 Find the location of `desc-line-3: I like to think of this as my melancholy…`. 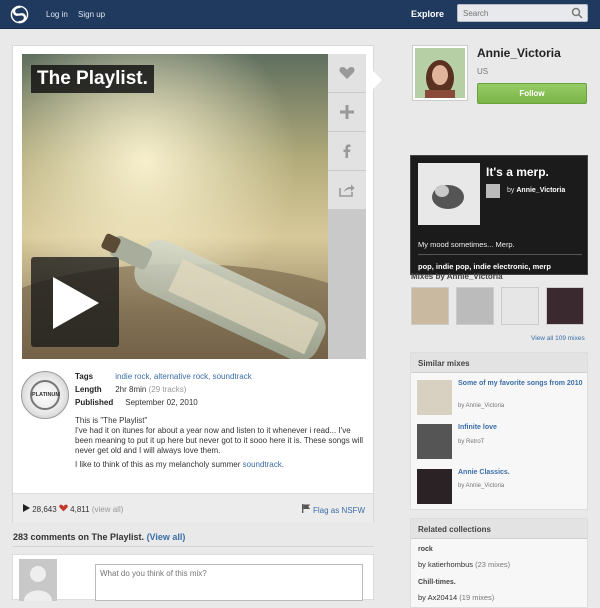

desc-line-3: I like to think of this as my melancholy… is located at coordinates (159, 464).